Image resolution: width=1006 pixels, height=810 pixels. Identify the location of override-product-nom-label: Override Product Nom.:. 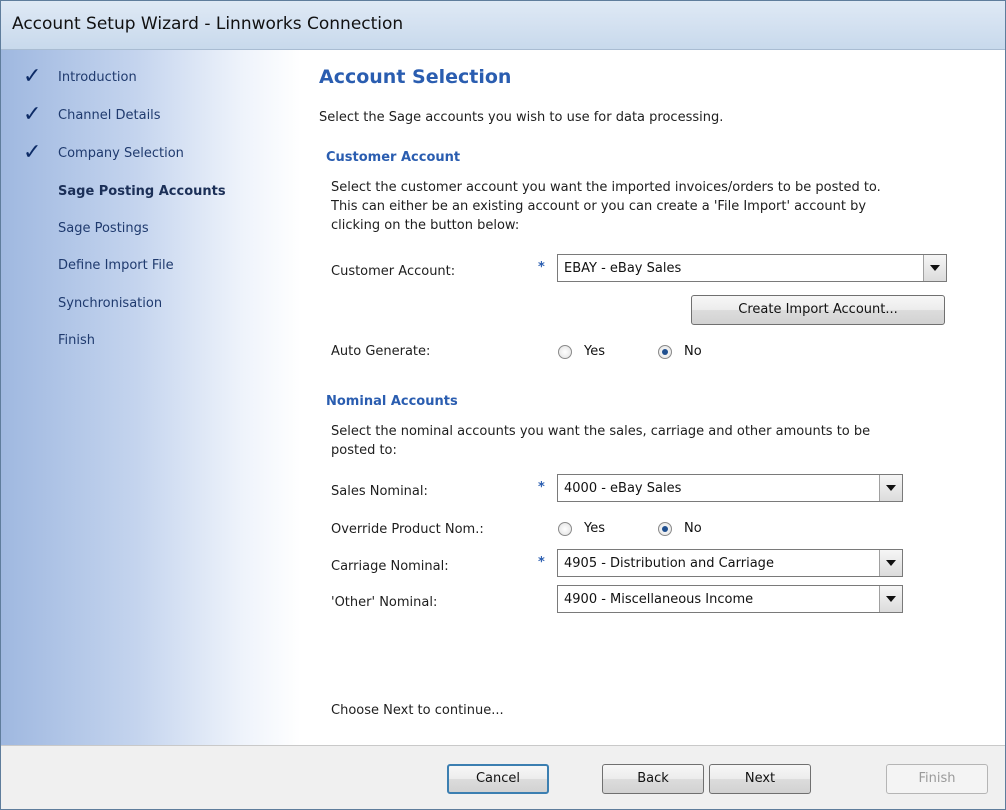
(407, 529).